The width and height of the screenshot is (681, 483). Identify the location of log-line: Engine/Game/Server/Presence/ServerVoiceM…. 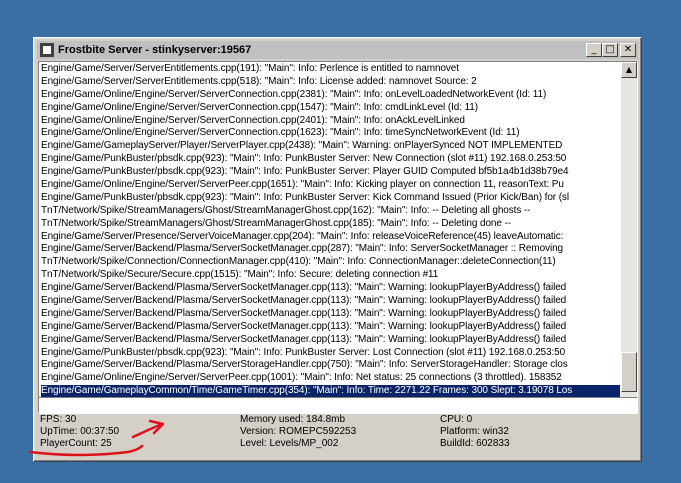
(330, 237).